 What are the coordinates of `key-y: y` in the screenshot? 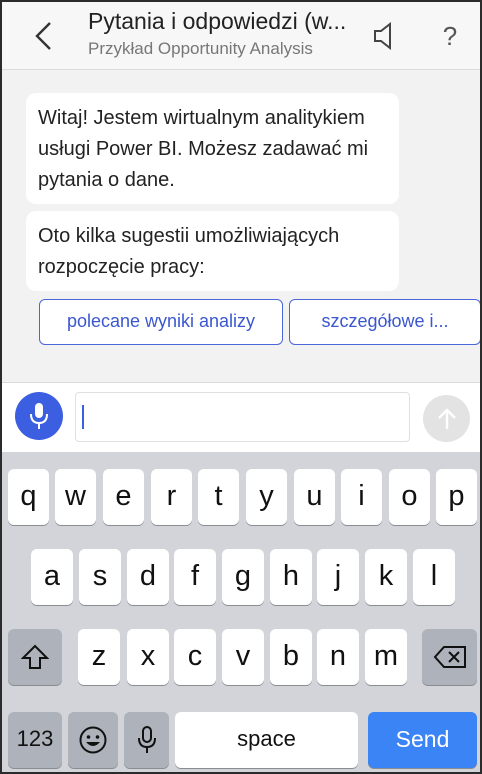 It's located at (266, 497).